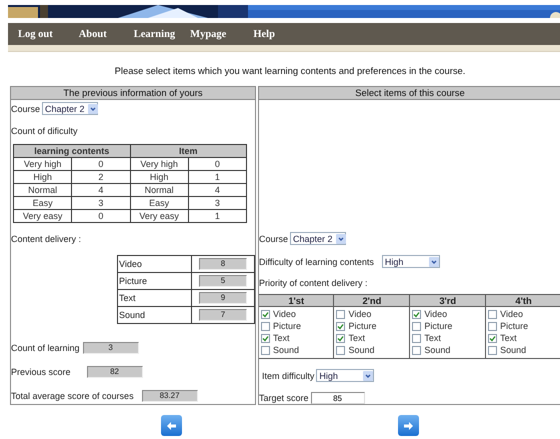 The height and width of the screenshot is (439, 560). Describe the element at coordinates (155, 298) in the screenshot. I see `table-cell: Text` at that location.